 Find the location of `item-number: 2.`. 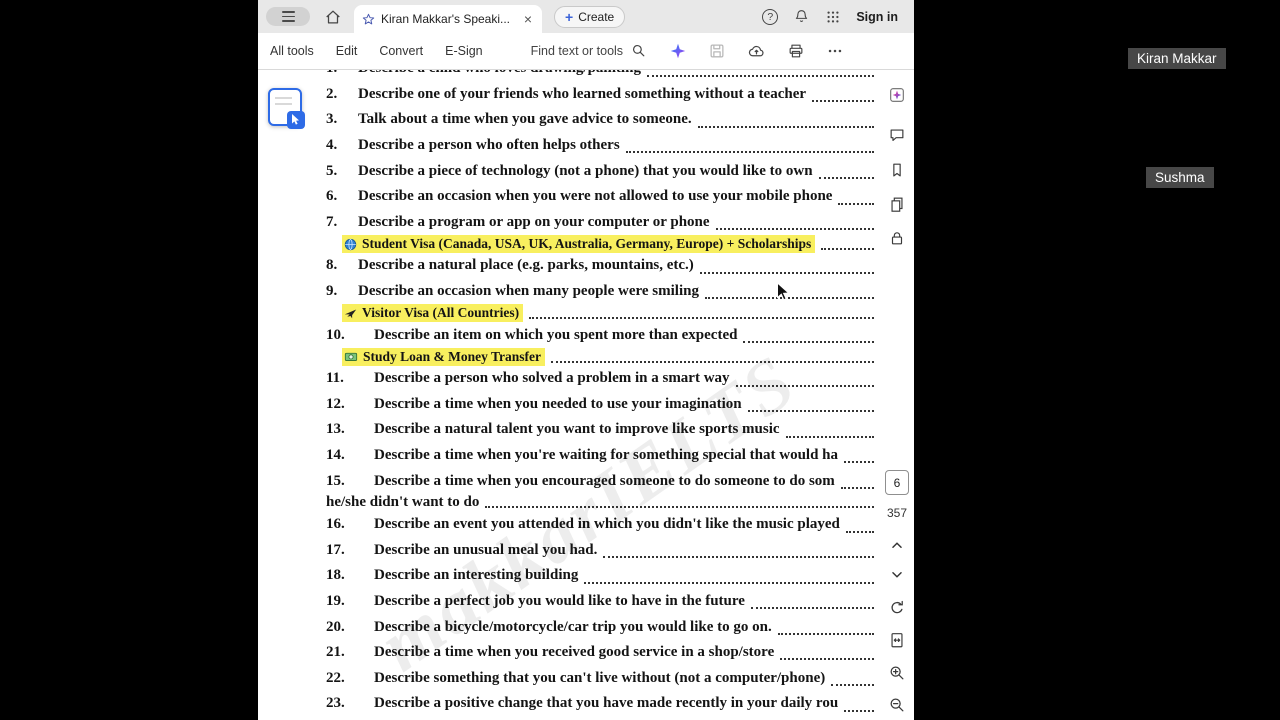

item-number: 2. is located at coordinates (332, 93).